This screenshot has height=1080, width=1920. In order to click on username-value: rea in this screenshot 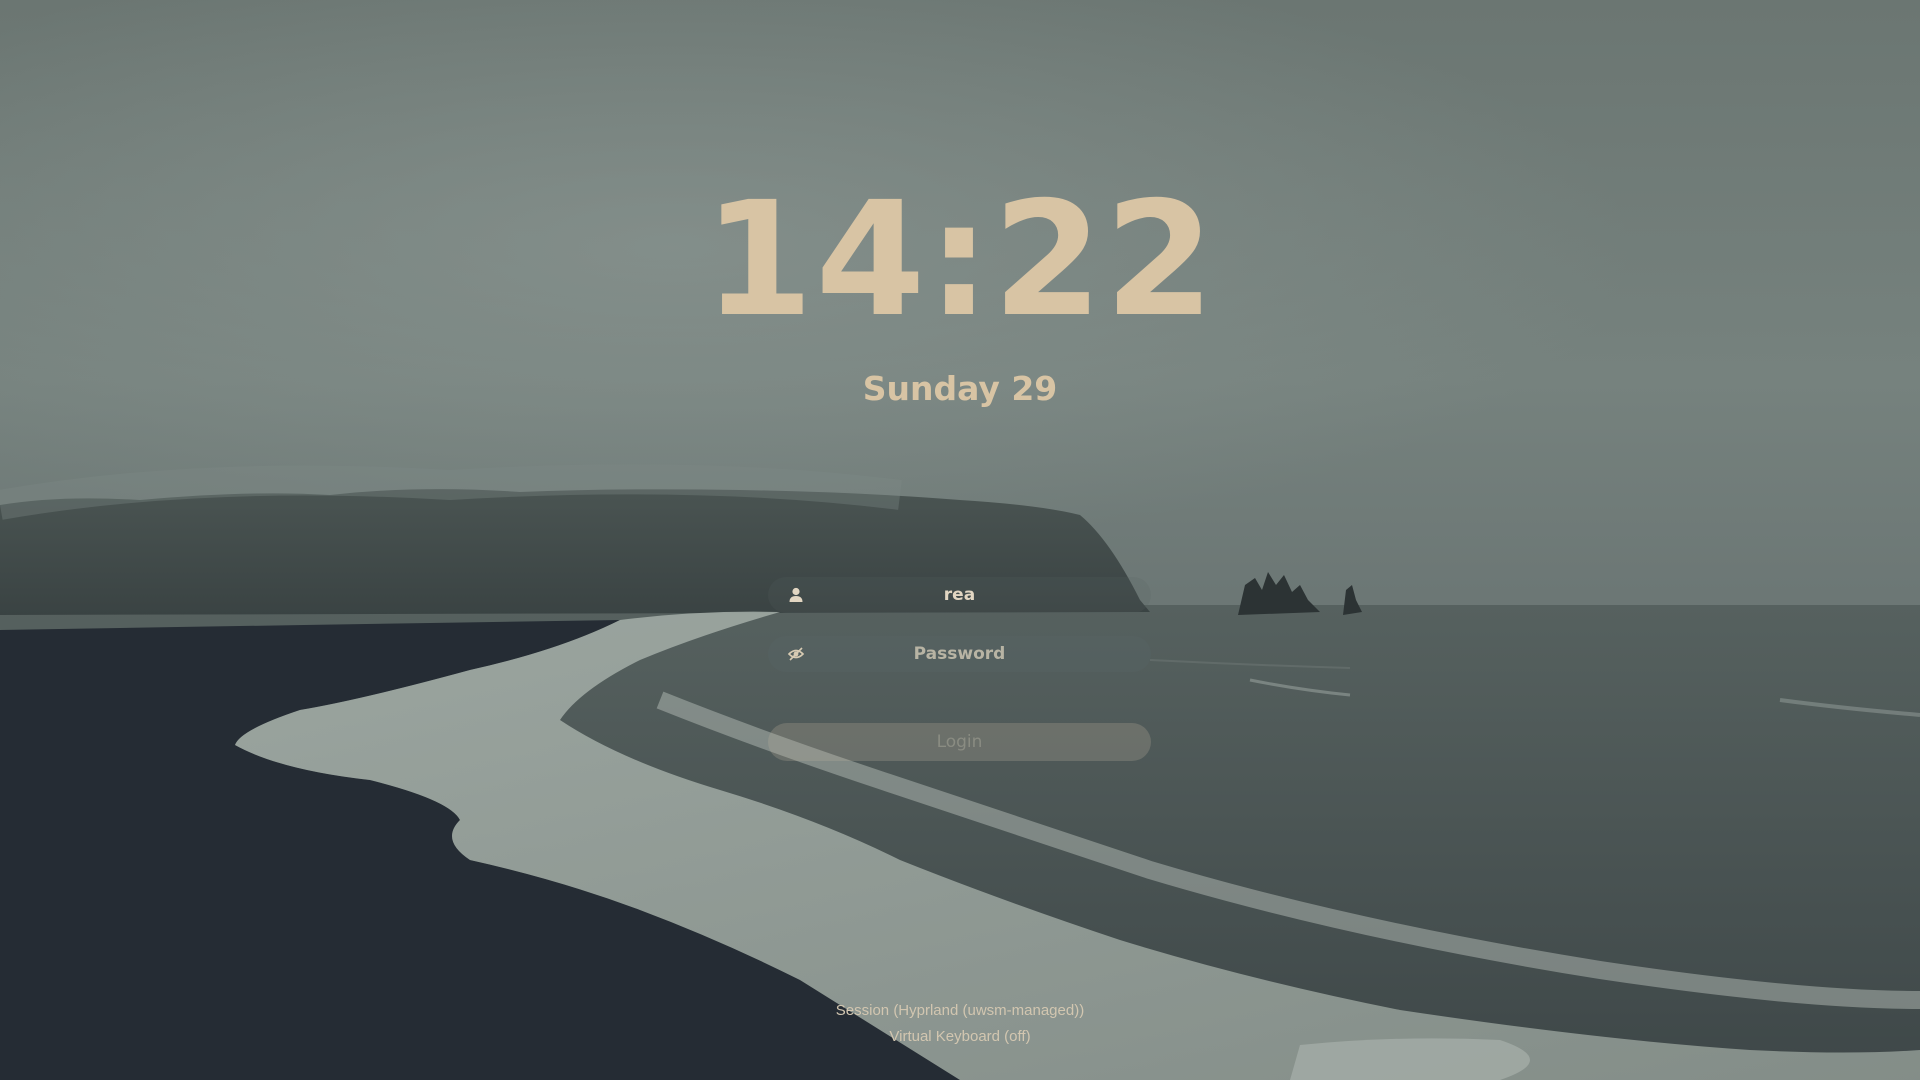, I will do `click(959, 595)`.